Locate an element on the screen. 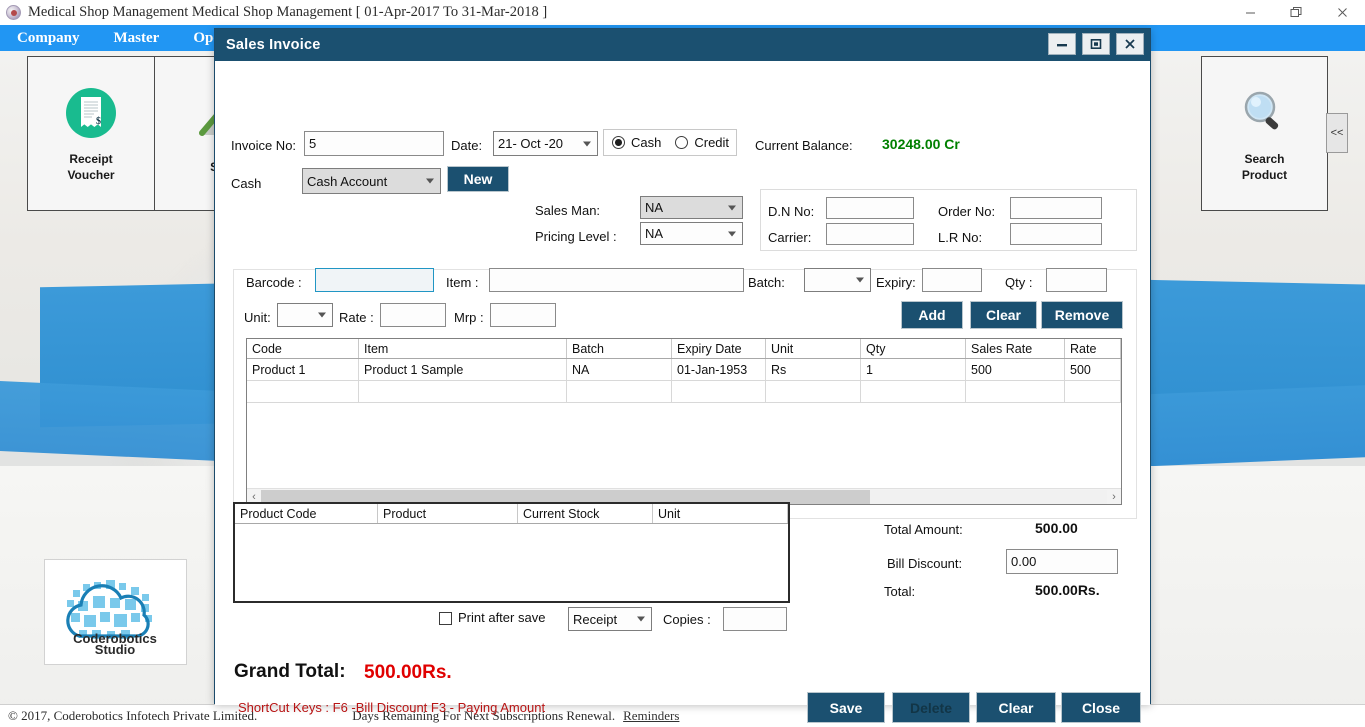  mrp-input is located at coordinates (523, 315).